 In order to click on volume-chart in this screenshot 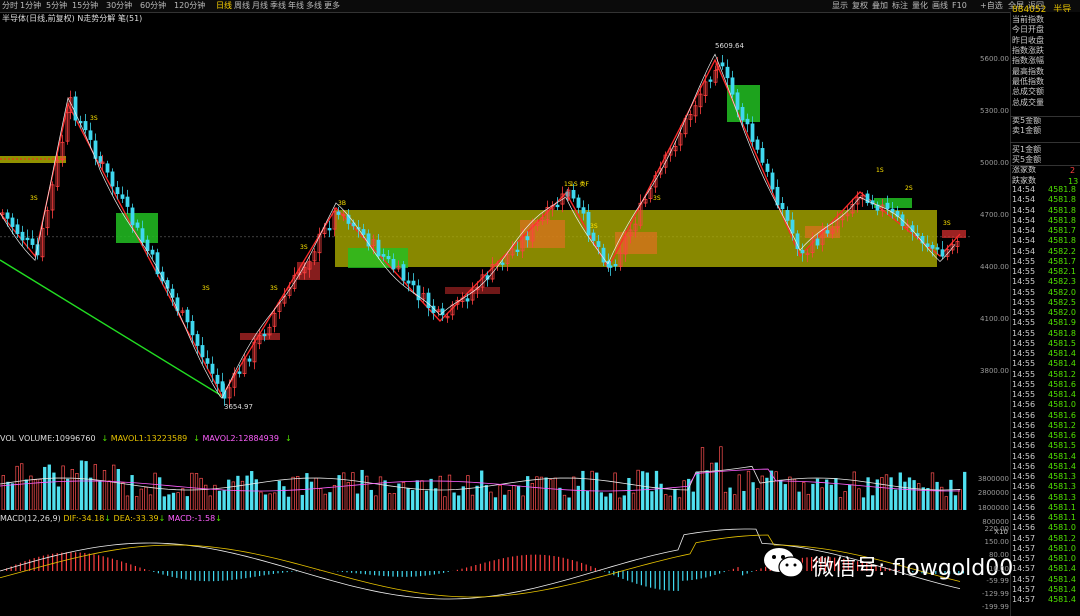, I will do `click(486, 477)`.